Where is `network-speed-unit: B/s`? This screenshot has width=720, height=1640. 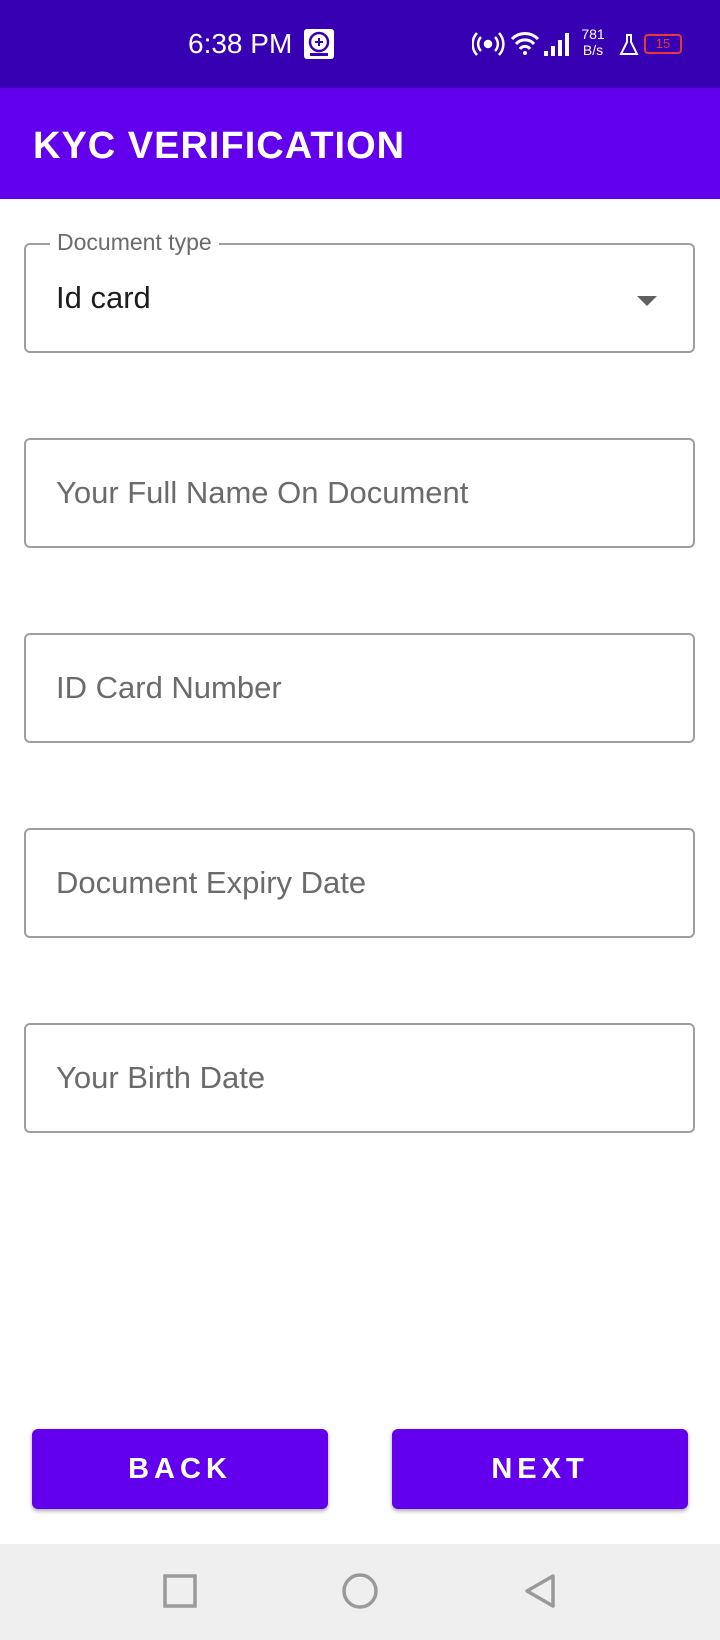
network-speed-unit: B/s is located at coordinates (593, 50).